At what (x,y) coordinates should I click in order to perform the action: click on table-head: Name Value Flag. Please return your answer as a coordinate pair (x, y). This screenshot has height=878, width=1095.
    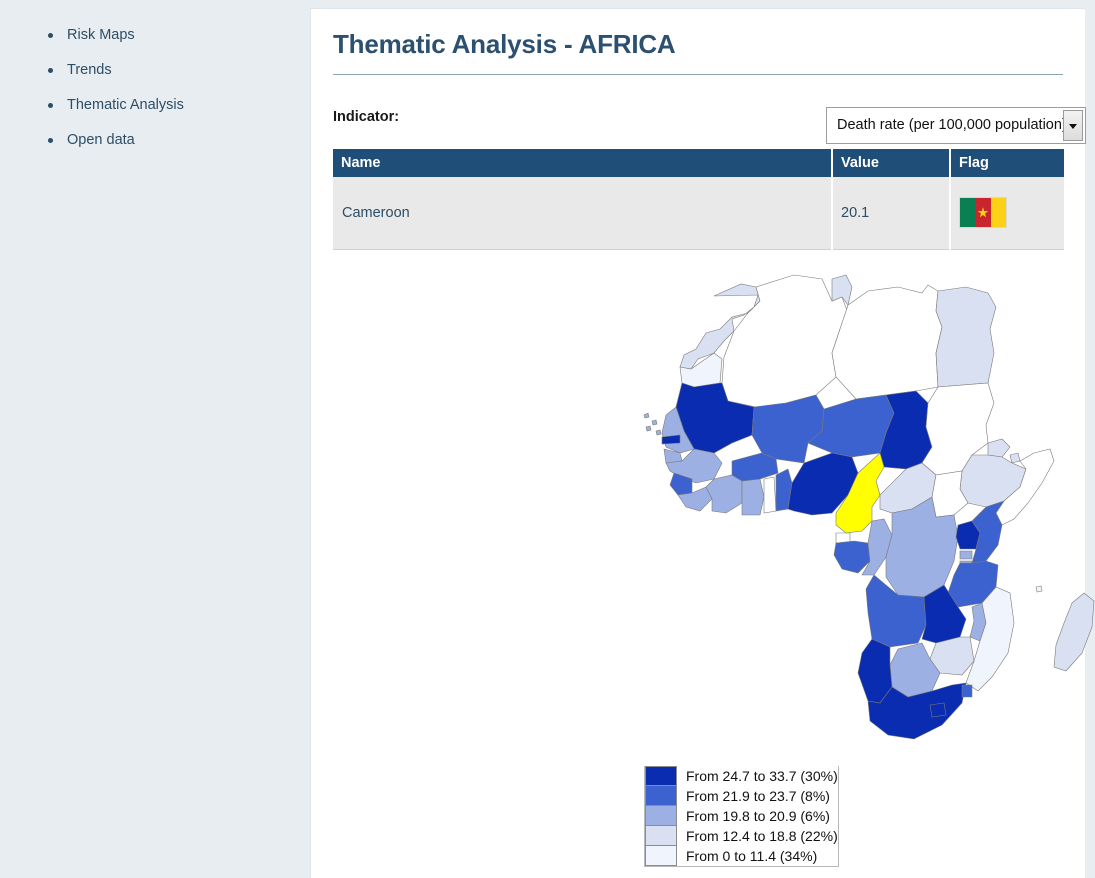
    Looking at the image, I should click on (698, 163).